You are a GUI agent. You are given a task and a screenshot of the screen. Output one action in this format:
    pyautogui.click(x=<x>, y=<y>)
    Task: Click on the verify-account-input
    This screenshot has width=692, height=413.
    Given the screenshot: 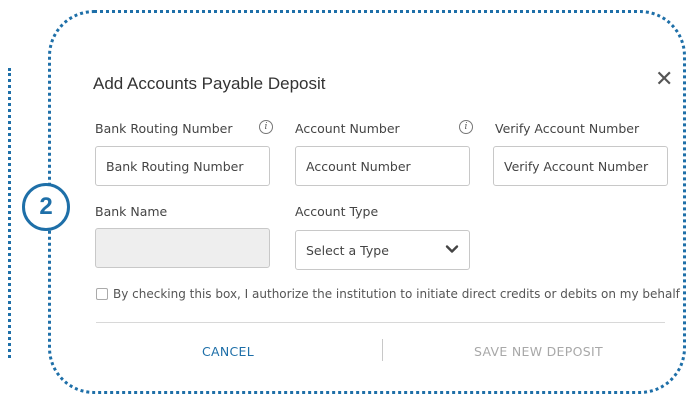 What is the action you would take?
    pyautogui.click(x=580, y=166)
    